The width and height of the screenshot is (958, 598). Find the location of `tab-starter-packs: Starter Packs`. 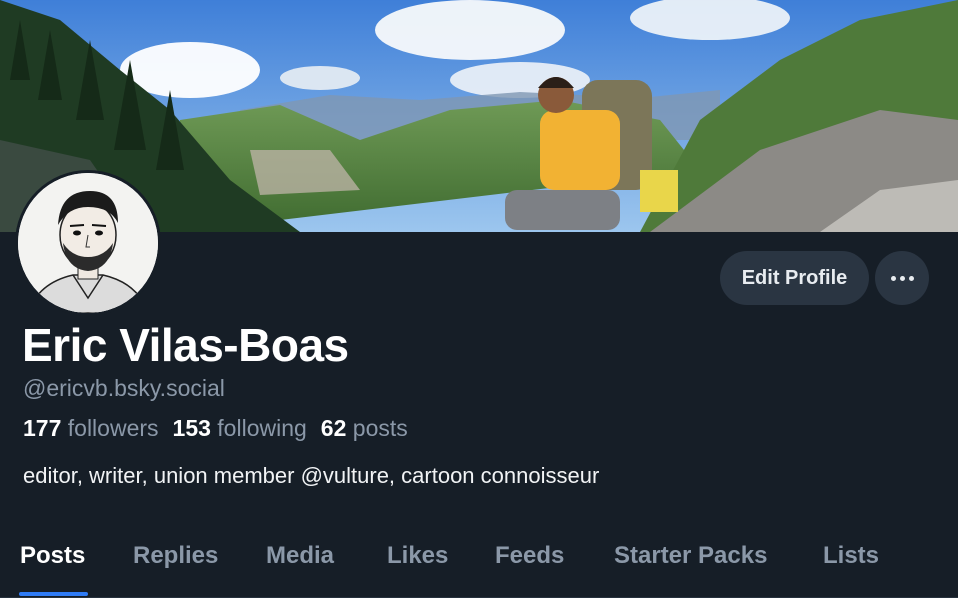

tab-starter-packs: Starter Packs is located at coordinates (690, 556).